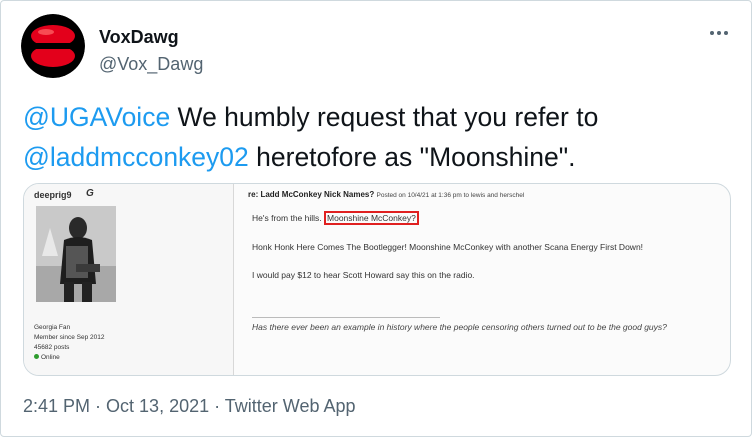 The height and width of the screenshot is (437, 752). Describe the element at coordinates (50, 357) in the screenshot. I see `online-label: Online` at that location.